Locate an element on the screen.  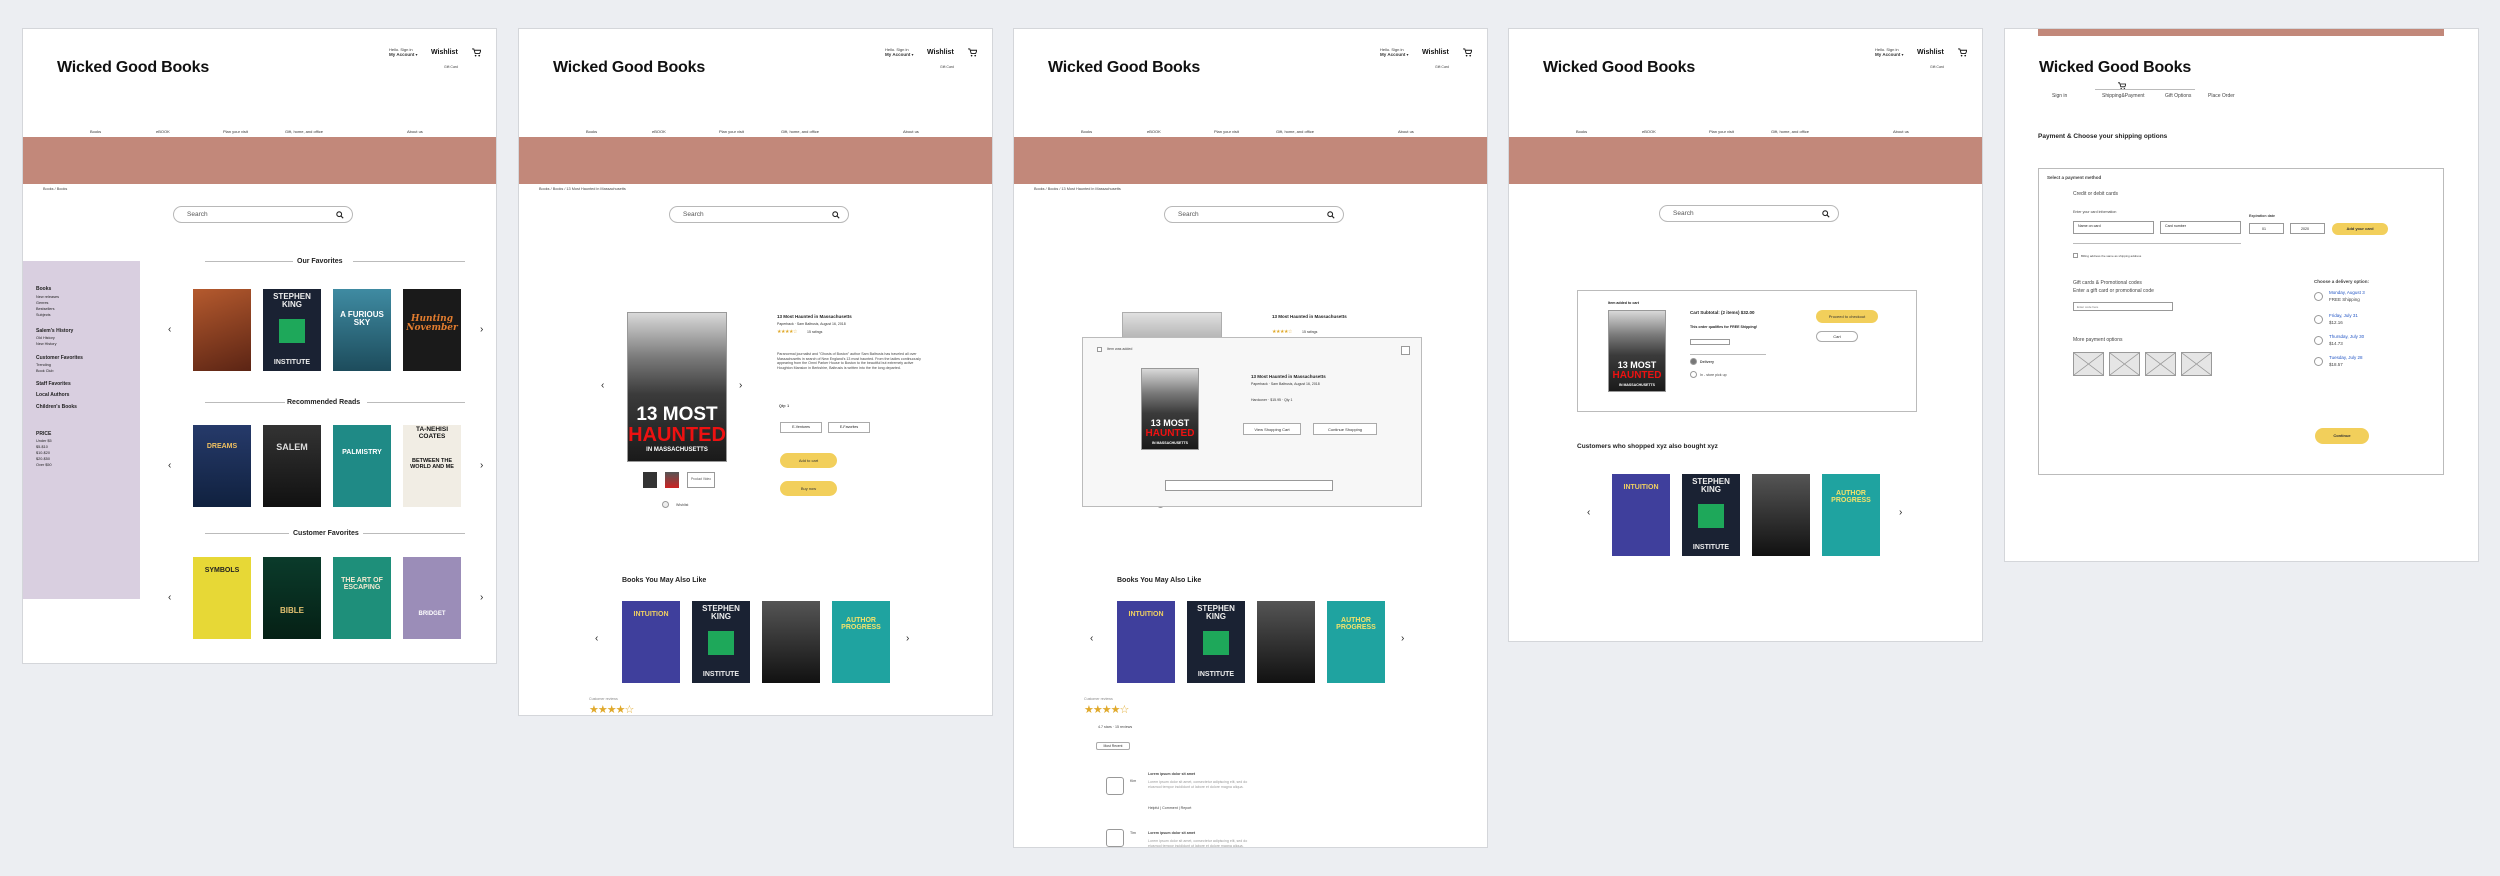
card-number-field: Card number is located at coordinates (2200, 227).